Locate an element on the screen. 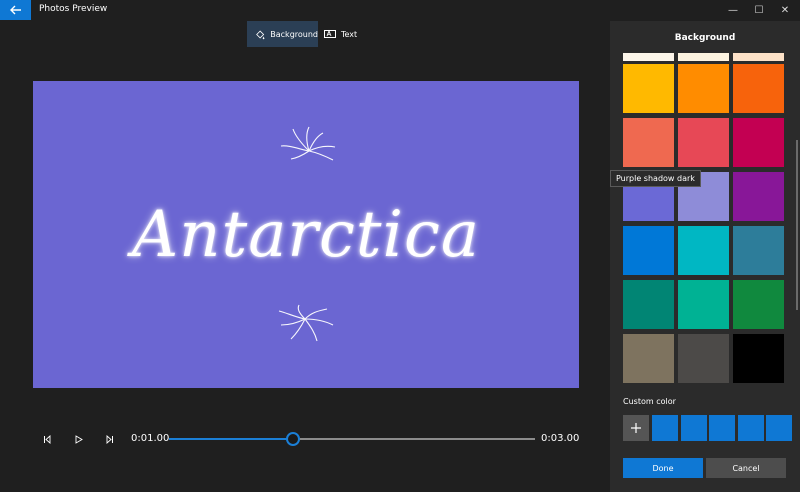 The image size is (800, 492). seek-progress is located at coordinates (231, 439).